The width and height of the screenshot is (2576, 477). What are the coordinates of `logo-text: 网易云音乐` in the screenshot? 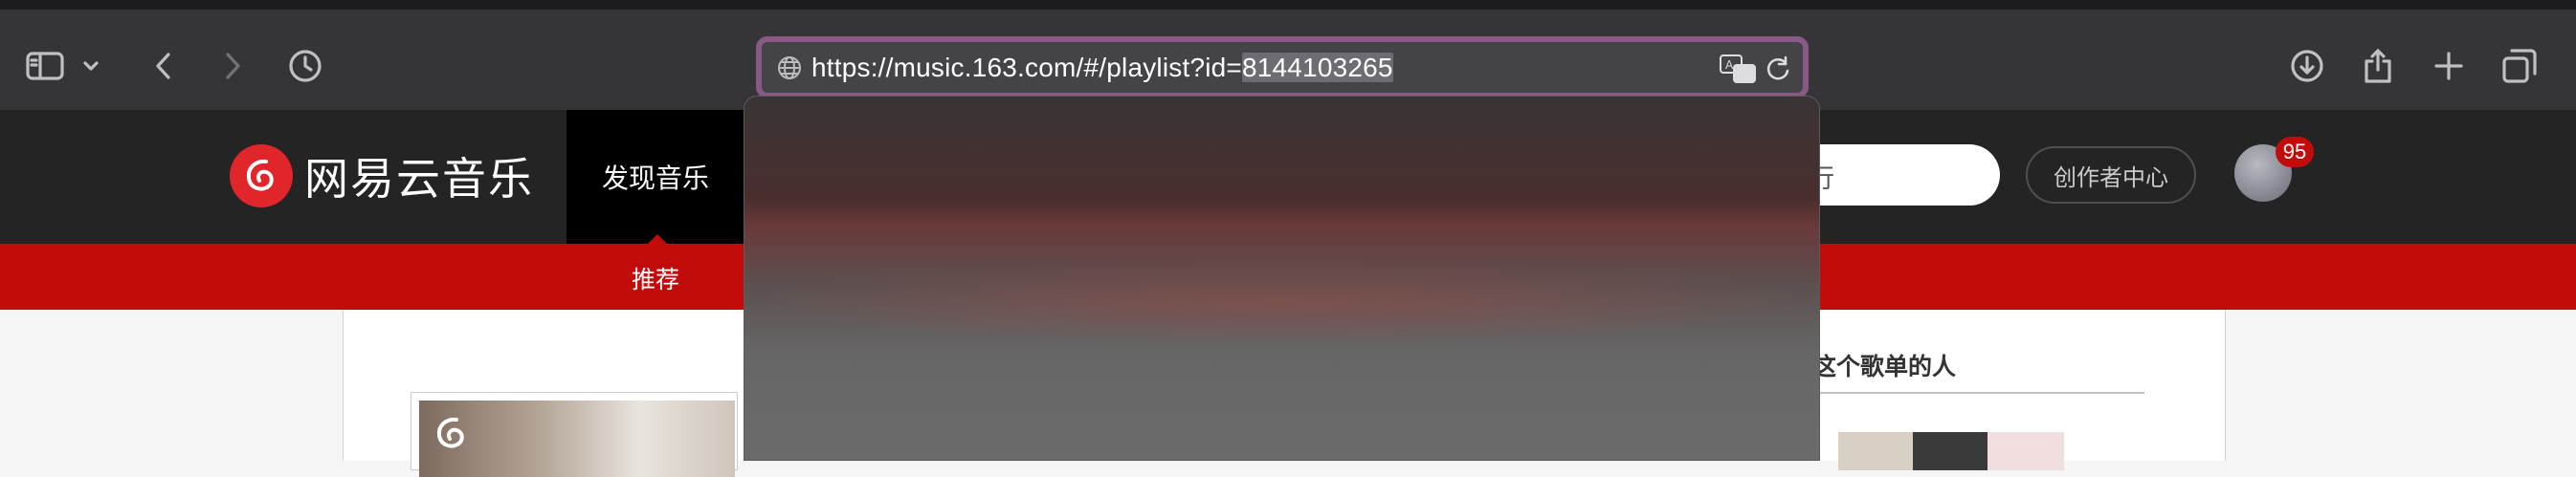 It's located at (419, 179).